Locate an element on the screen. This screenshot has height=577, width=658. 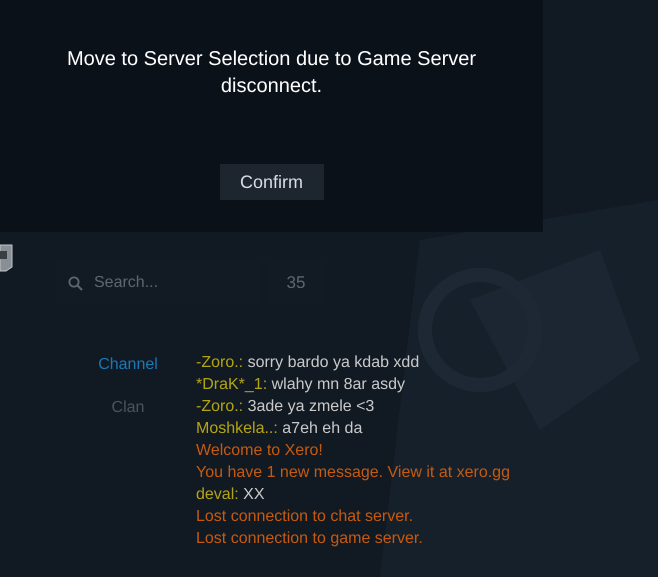
chat-message: Moshkela..: a7eh eh da is located at coordinates (280, 429).